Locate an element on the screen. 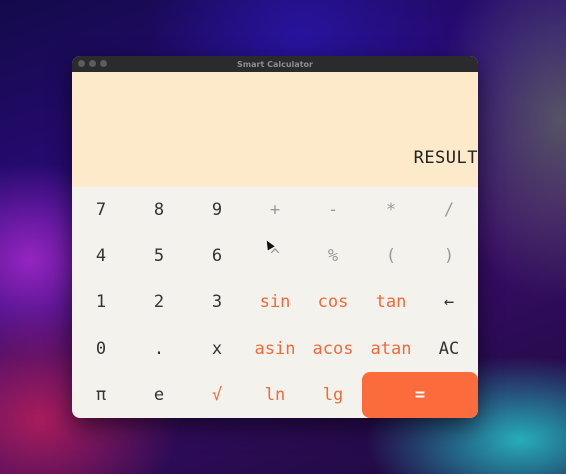 This screenshot has height=474, width=566. key-pi: π is located at coordinates (101, 395).